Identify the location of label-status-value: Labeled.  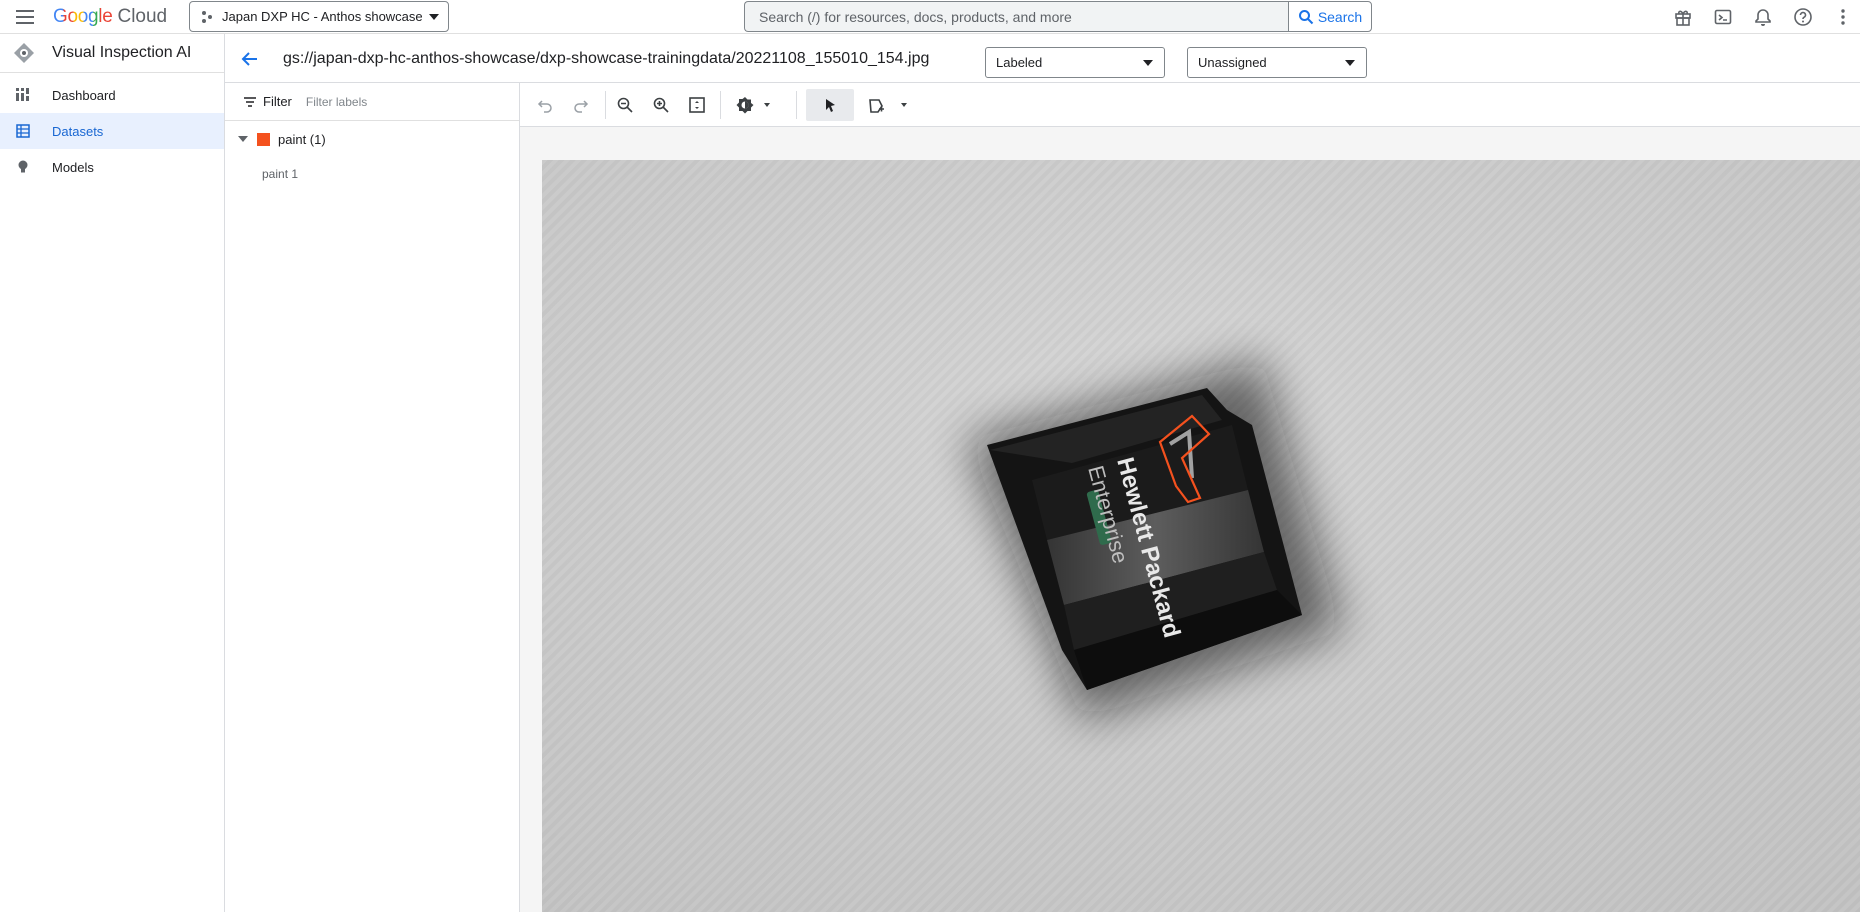
(1019, 62).